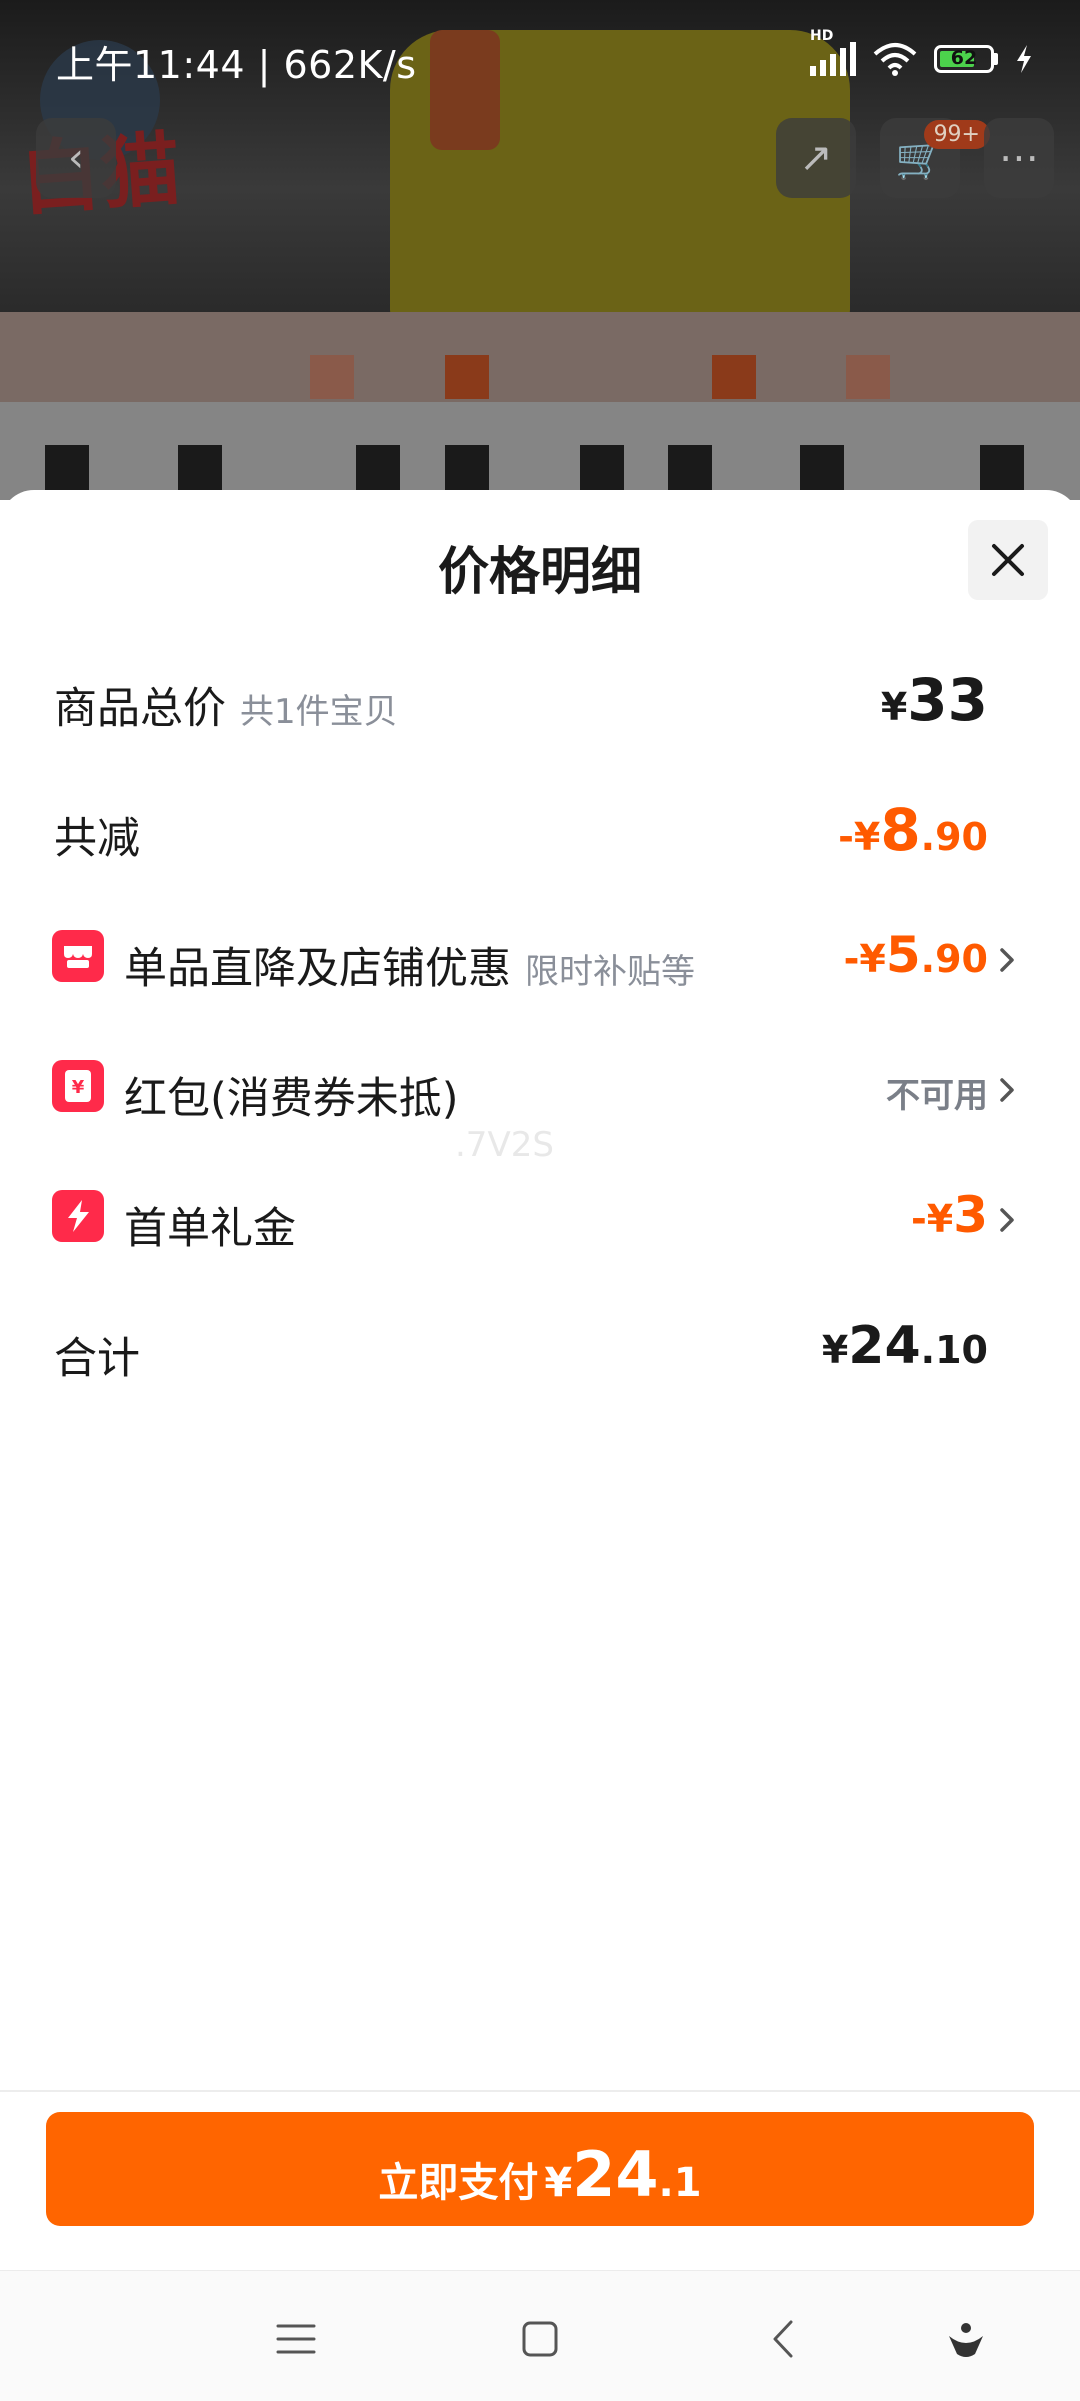 The image size is (1080, 2401). What do you see at coordinates (210, 1229) in the screenshot?
I see `row-label: 首单礼金` at bounding box center [210, 1229].